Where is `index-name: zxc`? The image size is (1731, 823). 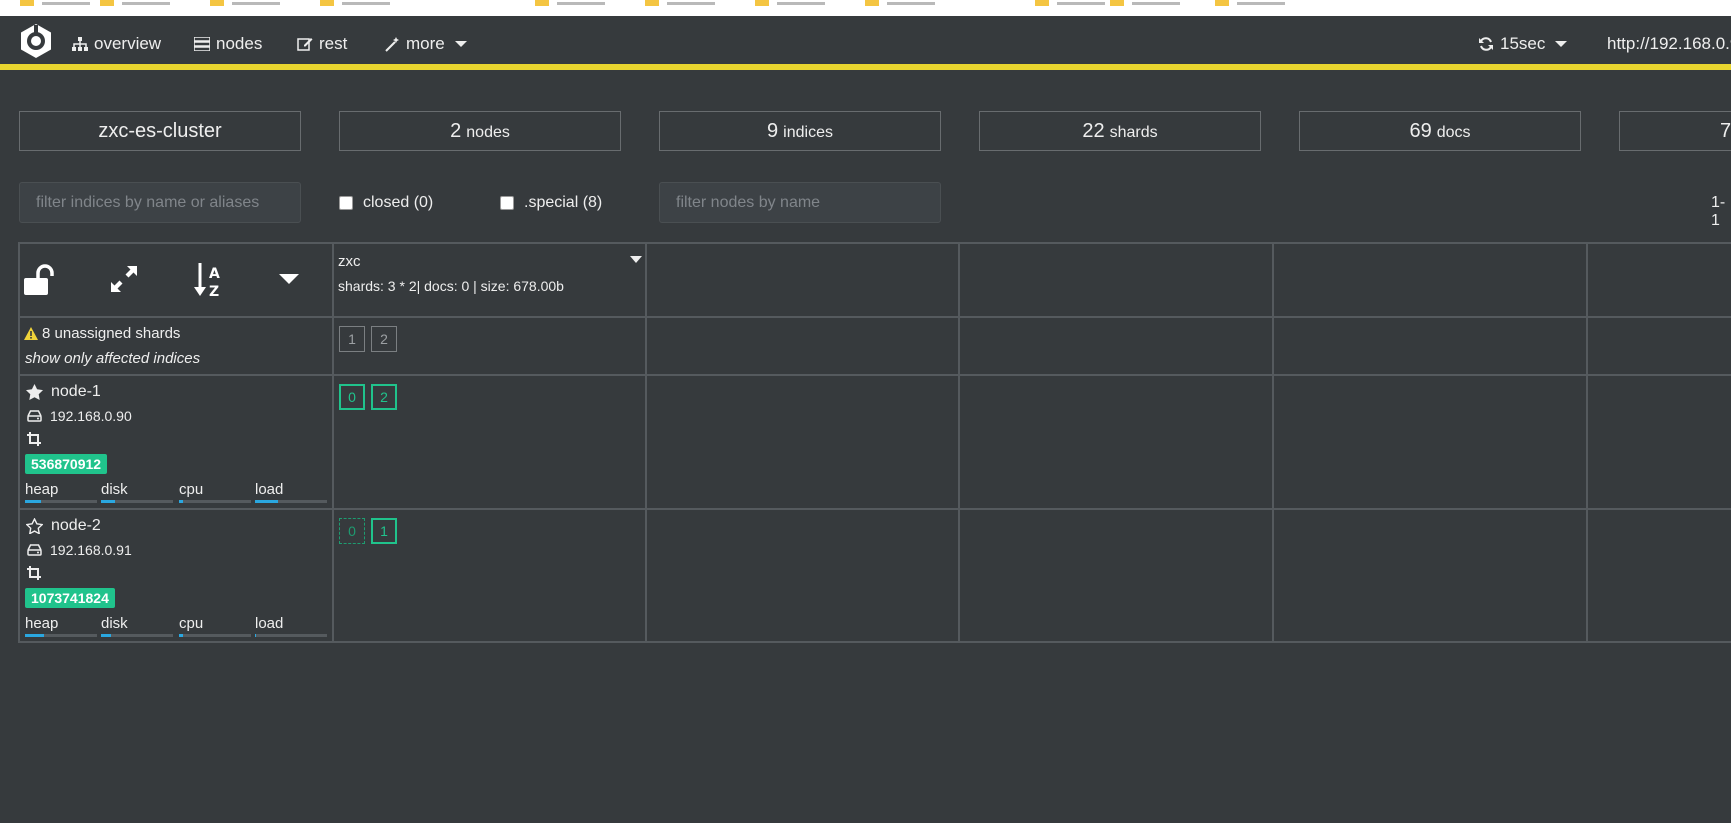
index-name: zxc is located at coordinates (349, 261).